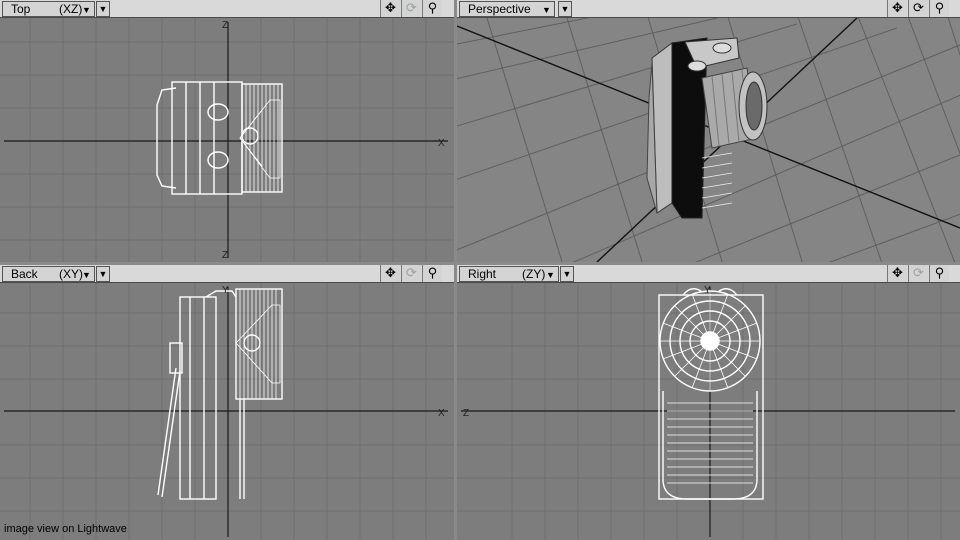  I want to click on viewport-toolbar: Top (XZ) ▼ ▼ ✥ ⟳ ⚲, so click(227, 9).